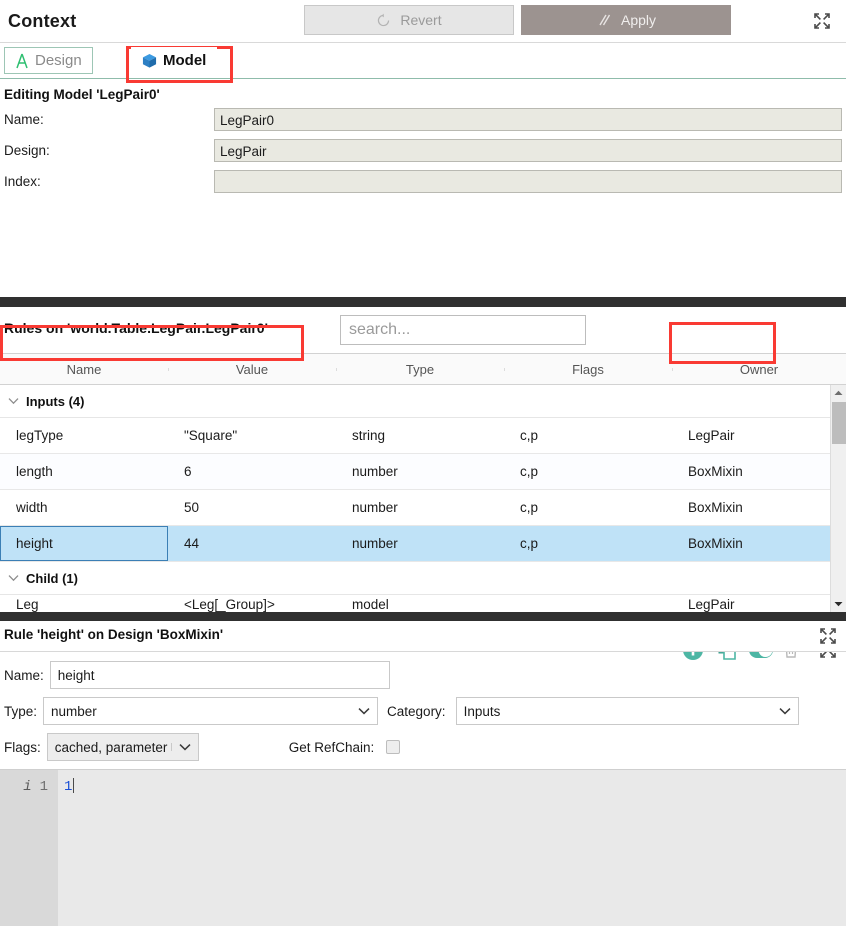 This screenshot has width=846, height=926. I want to click on tab-design-label: Design, so click(58, 60).